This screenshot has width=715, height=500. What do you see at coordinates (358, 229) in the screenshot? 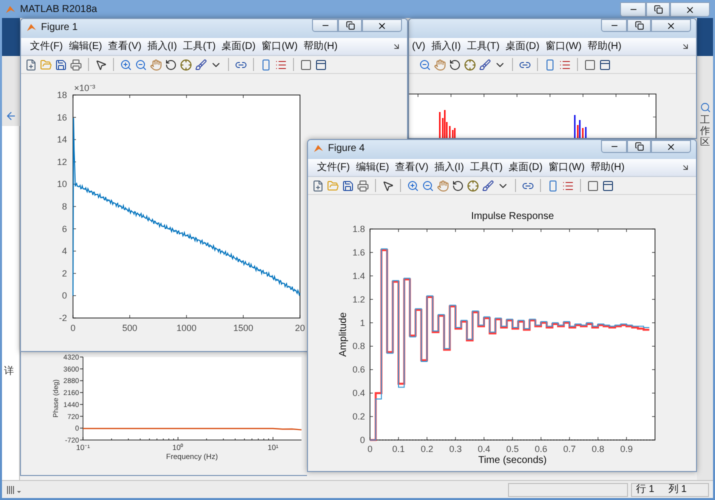
I see `tick-label: 1.8` at bounding box center [358, 229].